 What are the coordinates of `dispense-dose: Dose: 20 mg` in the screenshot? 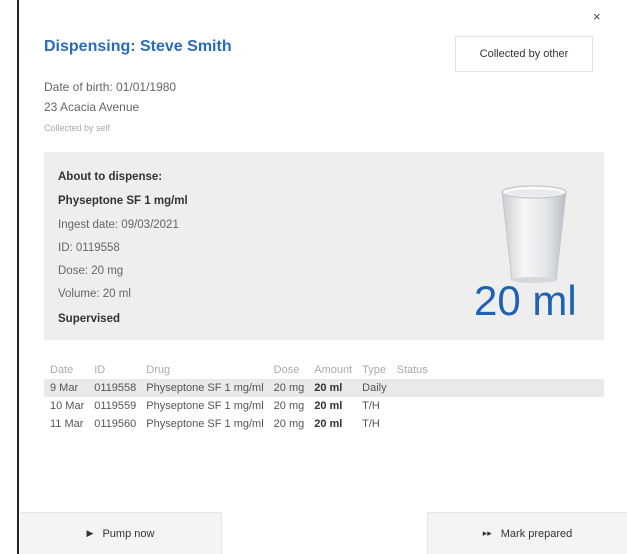 It's located at (91, 271).